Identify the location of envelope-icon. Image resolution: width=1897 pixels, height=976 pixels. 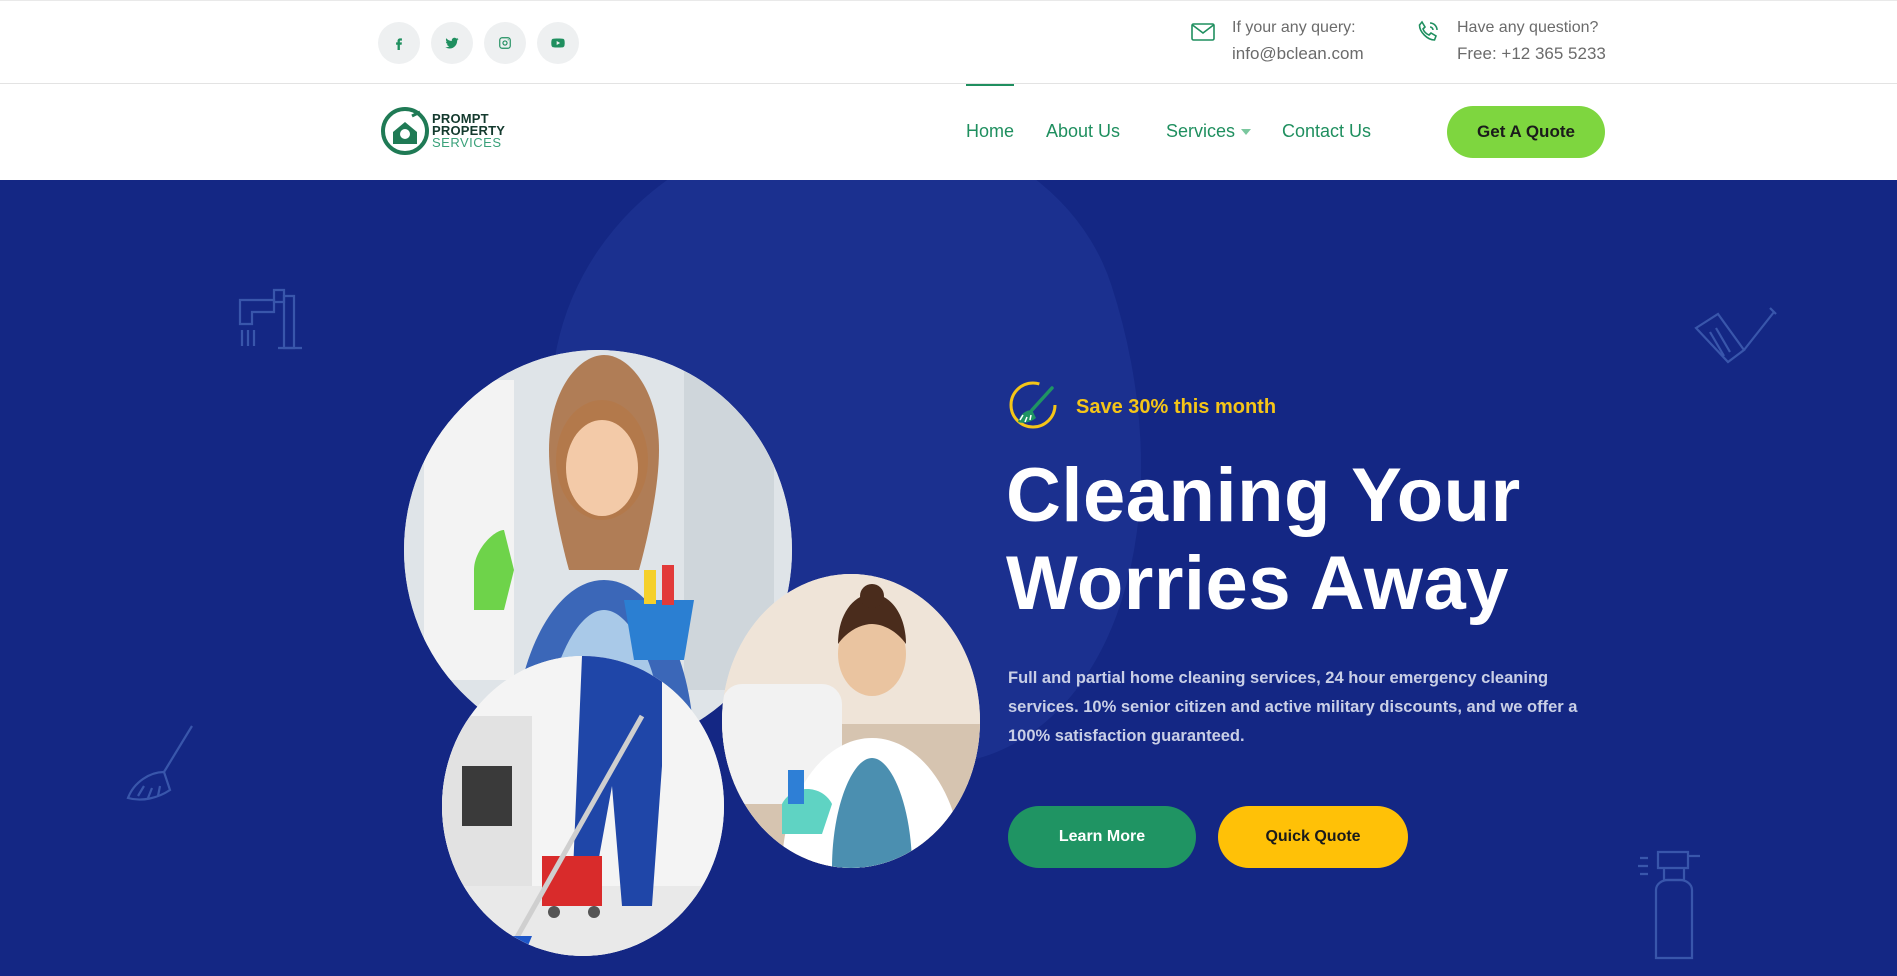
(1203, 32).